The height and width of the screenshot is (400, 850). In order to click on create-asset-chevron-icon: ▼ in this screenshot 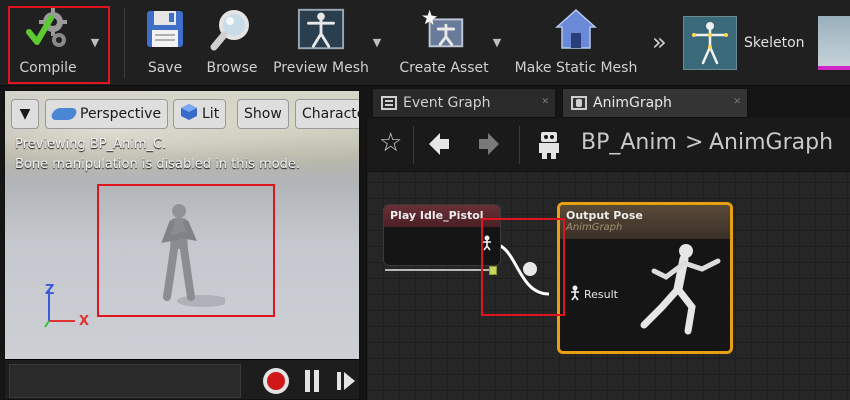, I will do `click(497, 43)`.